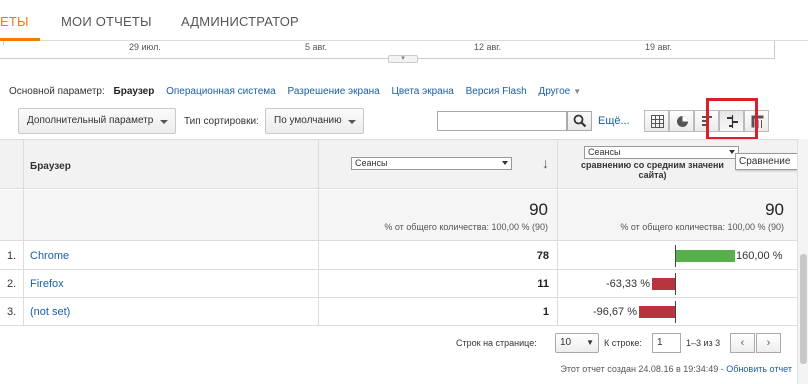 Image resolution: width=808 pixels, height=384 pixels. Describe the element at coordinates (404, 20) in the screenshot. I see `top-nav: ЕТЫ МОИ ОТЧЕТЫ АДМИНИСТРАТОР` at that location.